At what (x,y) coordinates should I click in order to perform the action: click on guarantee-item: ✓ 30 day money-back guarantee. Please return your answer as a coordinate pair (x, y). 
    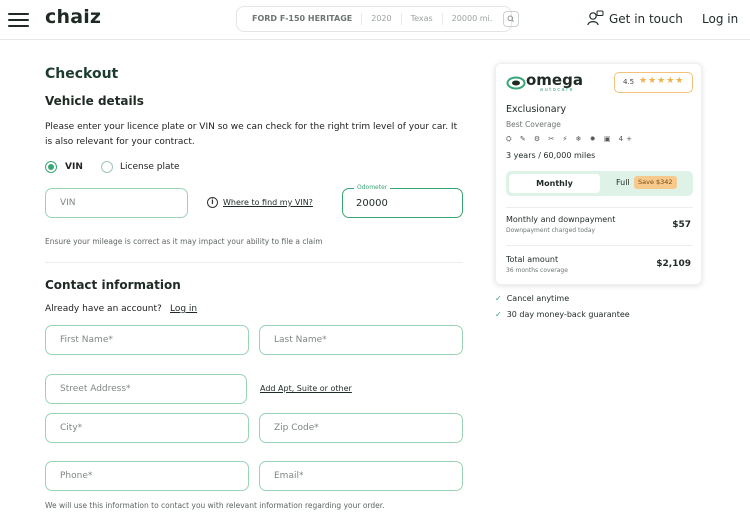
    Looking at the image, I should click on (562, 314).